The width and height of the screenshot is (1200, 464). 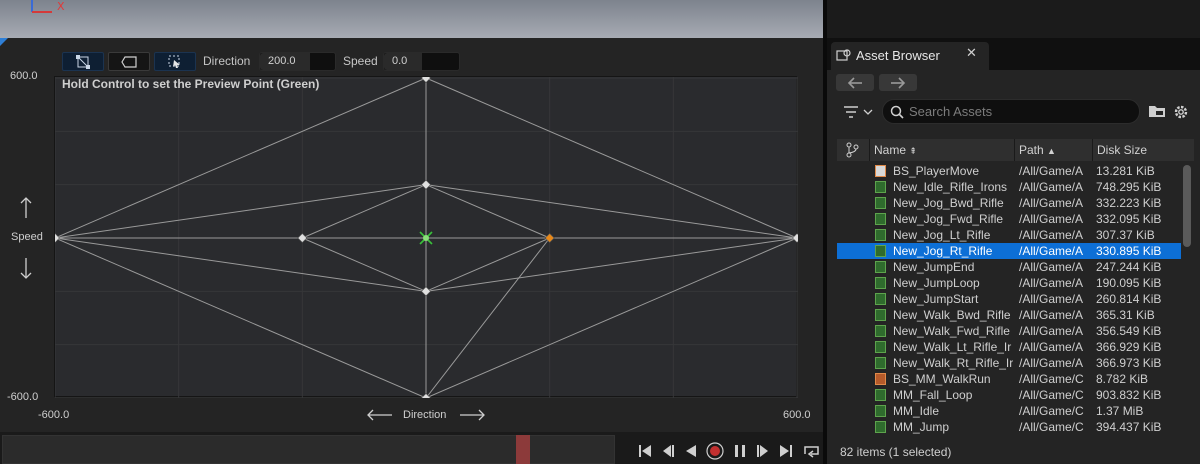 What do you see at coordinates (1053, 150) in the screenshot?
I see `column-header-path: Path ▲` at bounding box center [1053, 150].